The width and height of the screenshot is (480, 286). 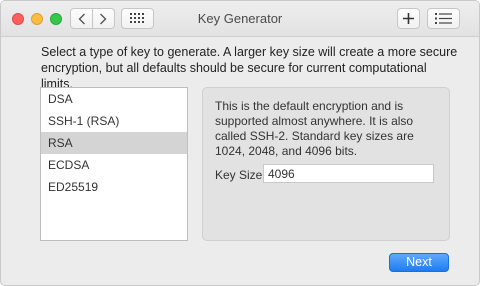 I want to click on key-size-input, so click(x=348, y=173).